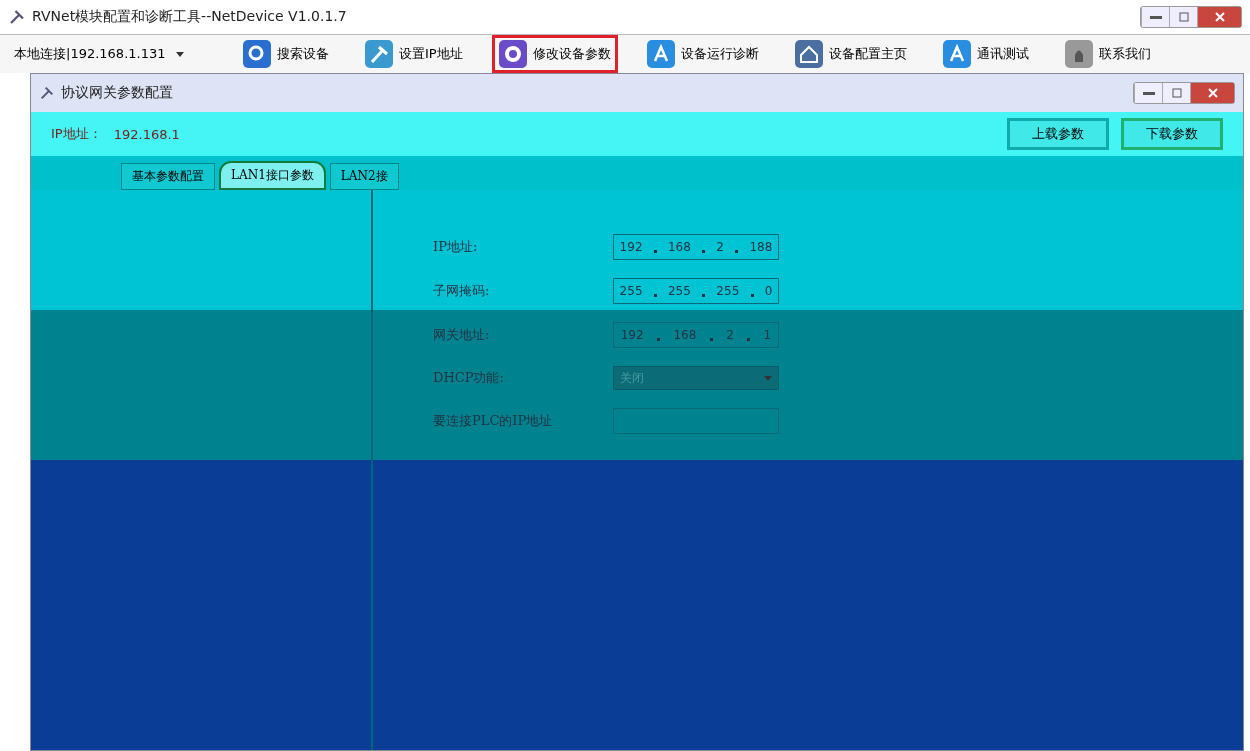 The height and width of the screenshot is (751, 1250). Describe the element at coordinates (850, 54) in the screenshot. I see `toolbar-button: 设备配置主页` at that location.